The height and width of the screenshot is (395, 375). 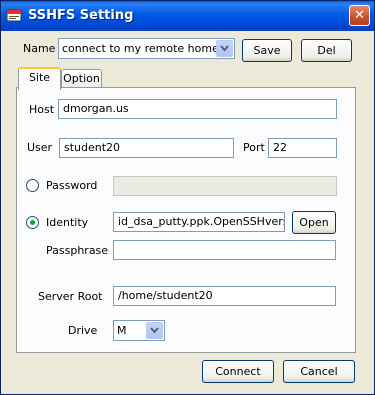 I want to click on passphrase-field, so click(x=224, y=250).